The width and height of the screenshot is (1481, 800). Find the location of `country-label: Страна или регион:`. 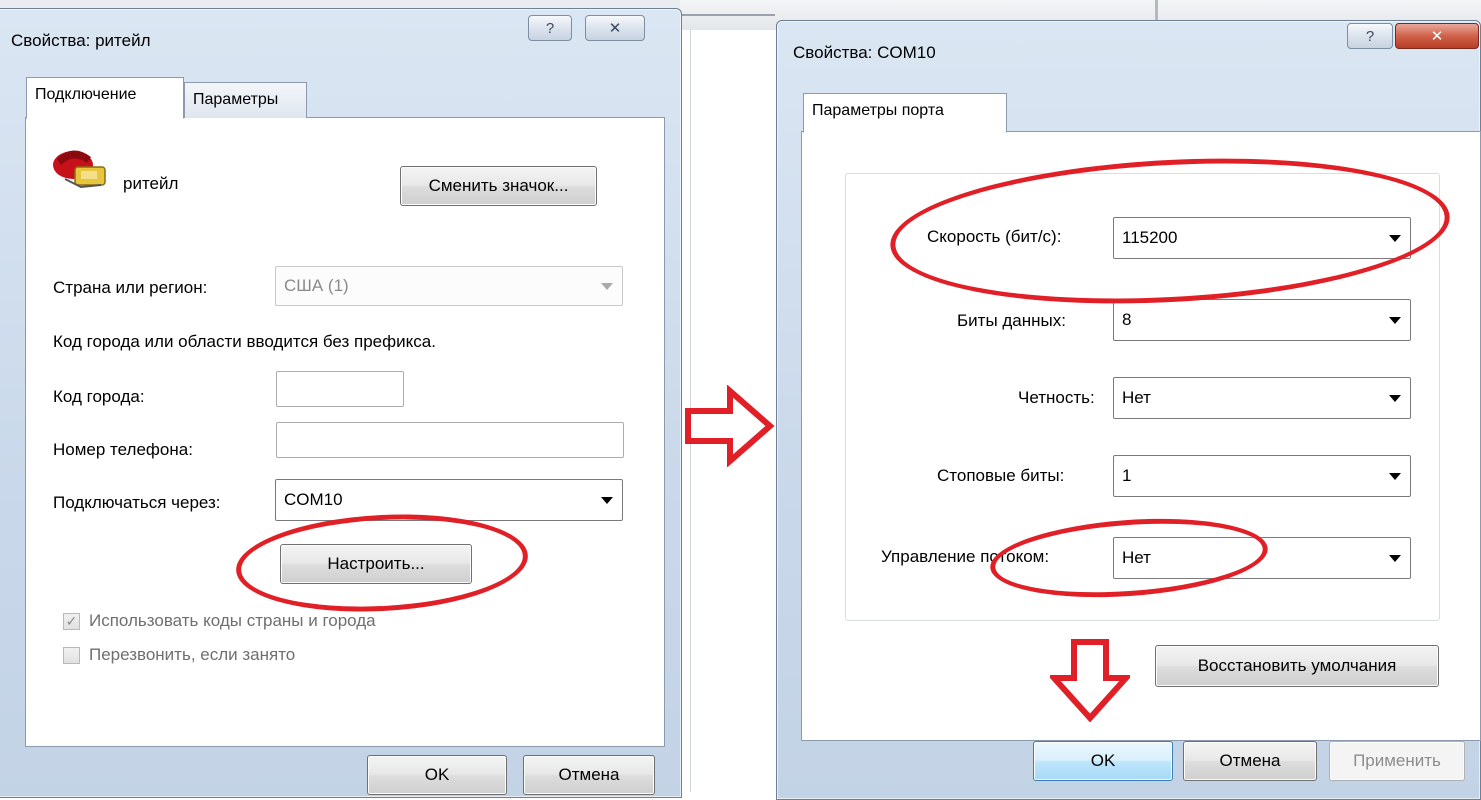

country-label: Страна или регион: is located at coordinates (130, 287).